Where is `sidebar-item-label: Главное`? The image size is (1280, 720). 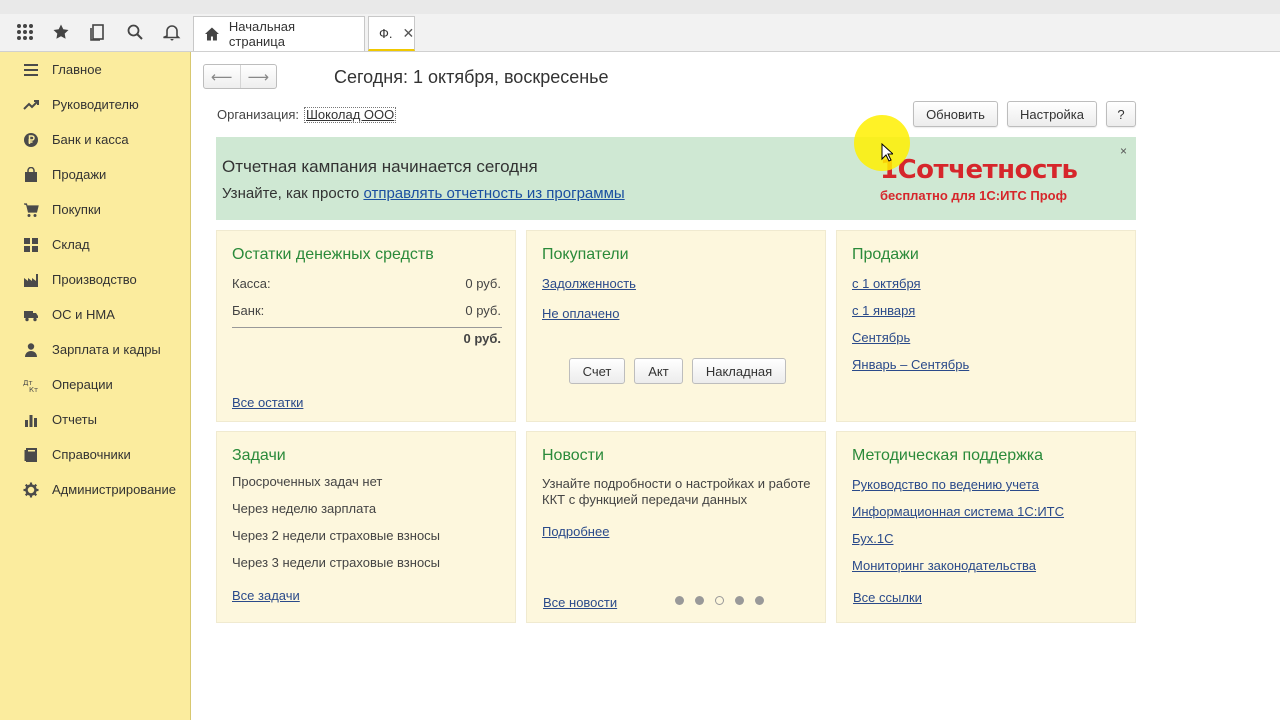
sidebar-item-label: Главное is located at coordinates (77, 69).